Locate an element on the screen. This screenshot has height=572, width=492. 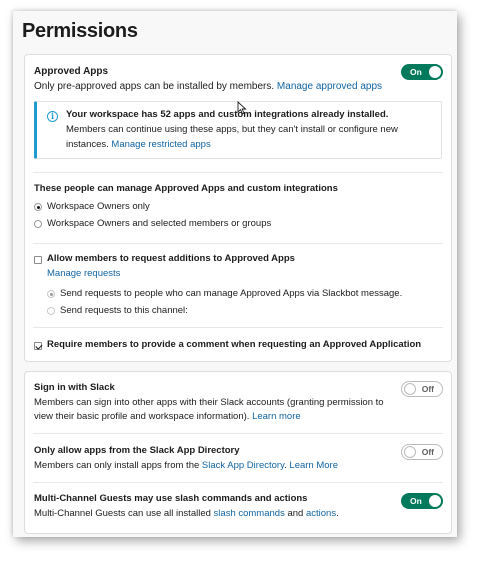
radio-channel-requests-label: Send requests to this channel: is located at coordinates (124, 310).